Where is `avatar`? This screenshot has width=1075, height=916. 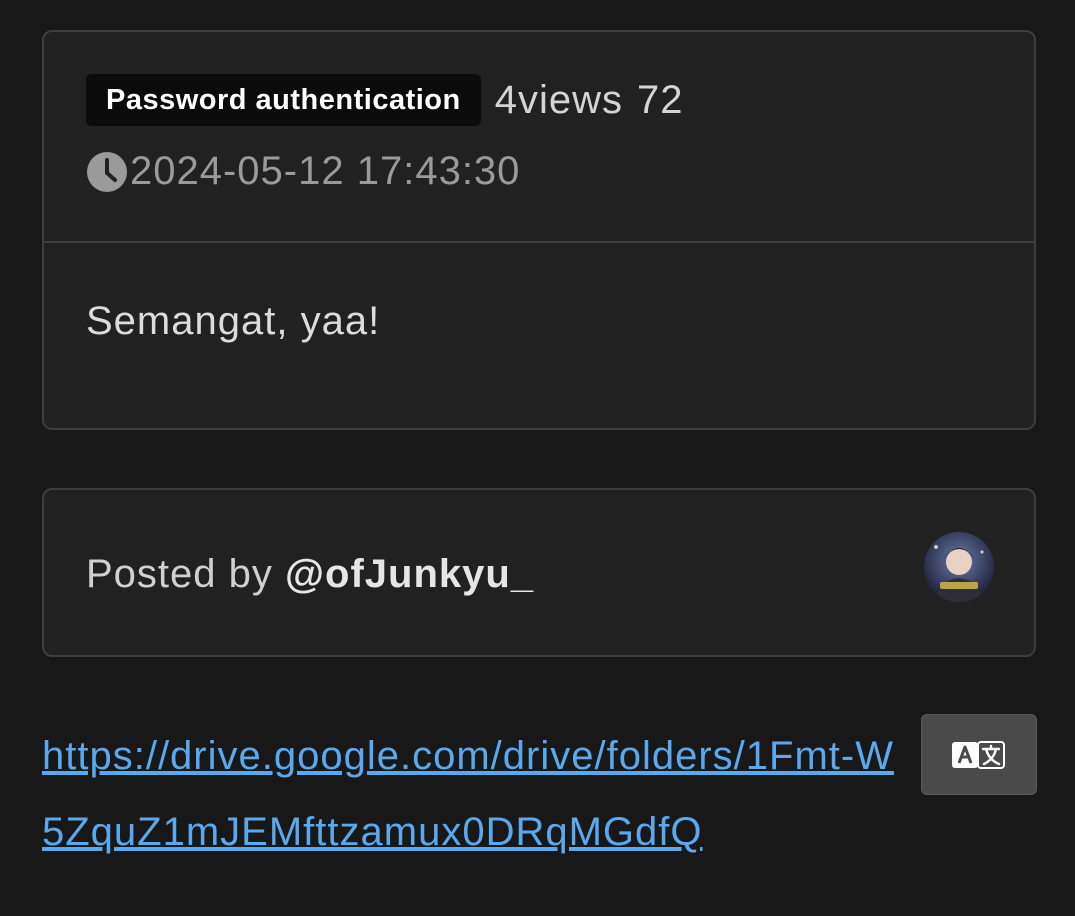
avatar is located at coordinates (959, 567).